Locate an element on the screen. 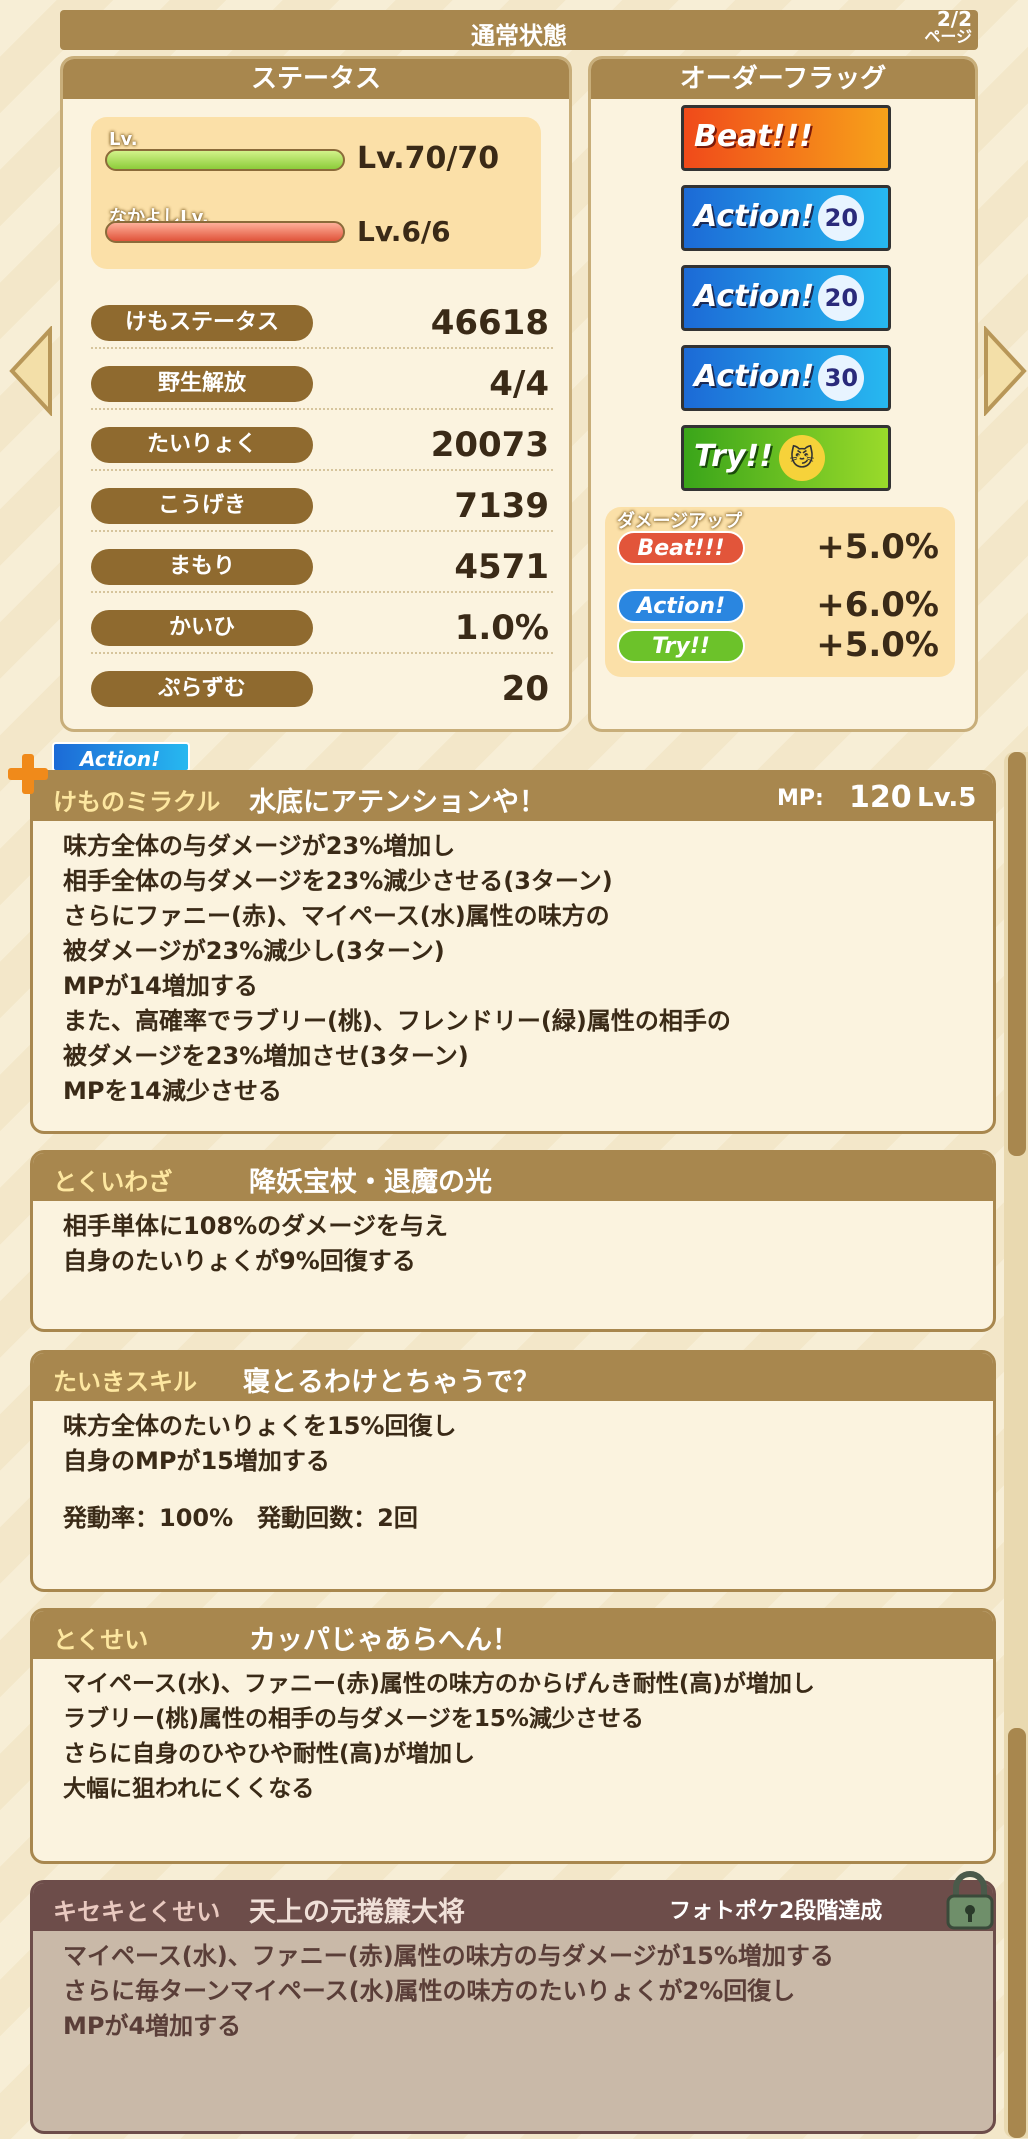 This screenshot has height=2139, width=1028. flag-action: Action! 30 is located at coordinates (786, 378).